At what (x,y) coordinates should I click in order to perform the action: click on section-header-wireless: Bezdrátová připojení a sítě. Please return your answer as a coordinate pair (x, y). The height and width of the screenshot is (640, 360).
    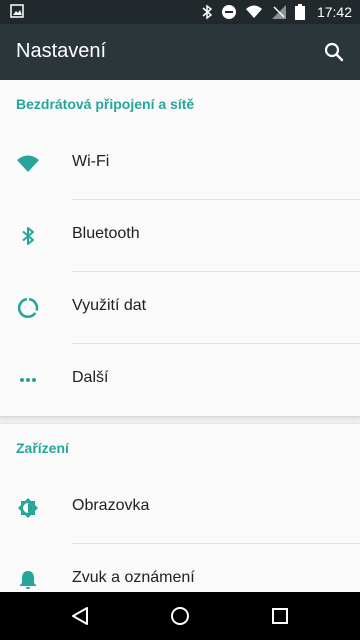
    Looking at the image, I should click on (105, 104).